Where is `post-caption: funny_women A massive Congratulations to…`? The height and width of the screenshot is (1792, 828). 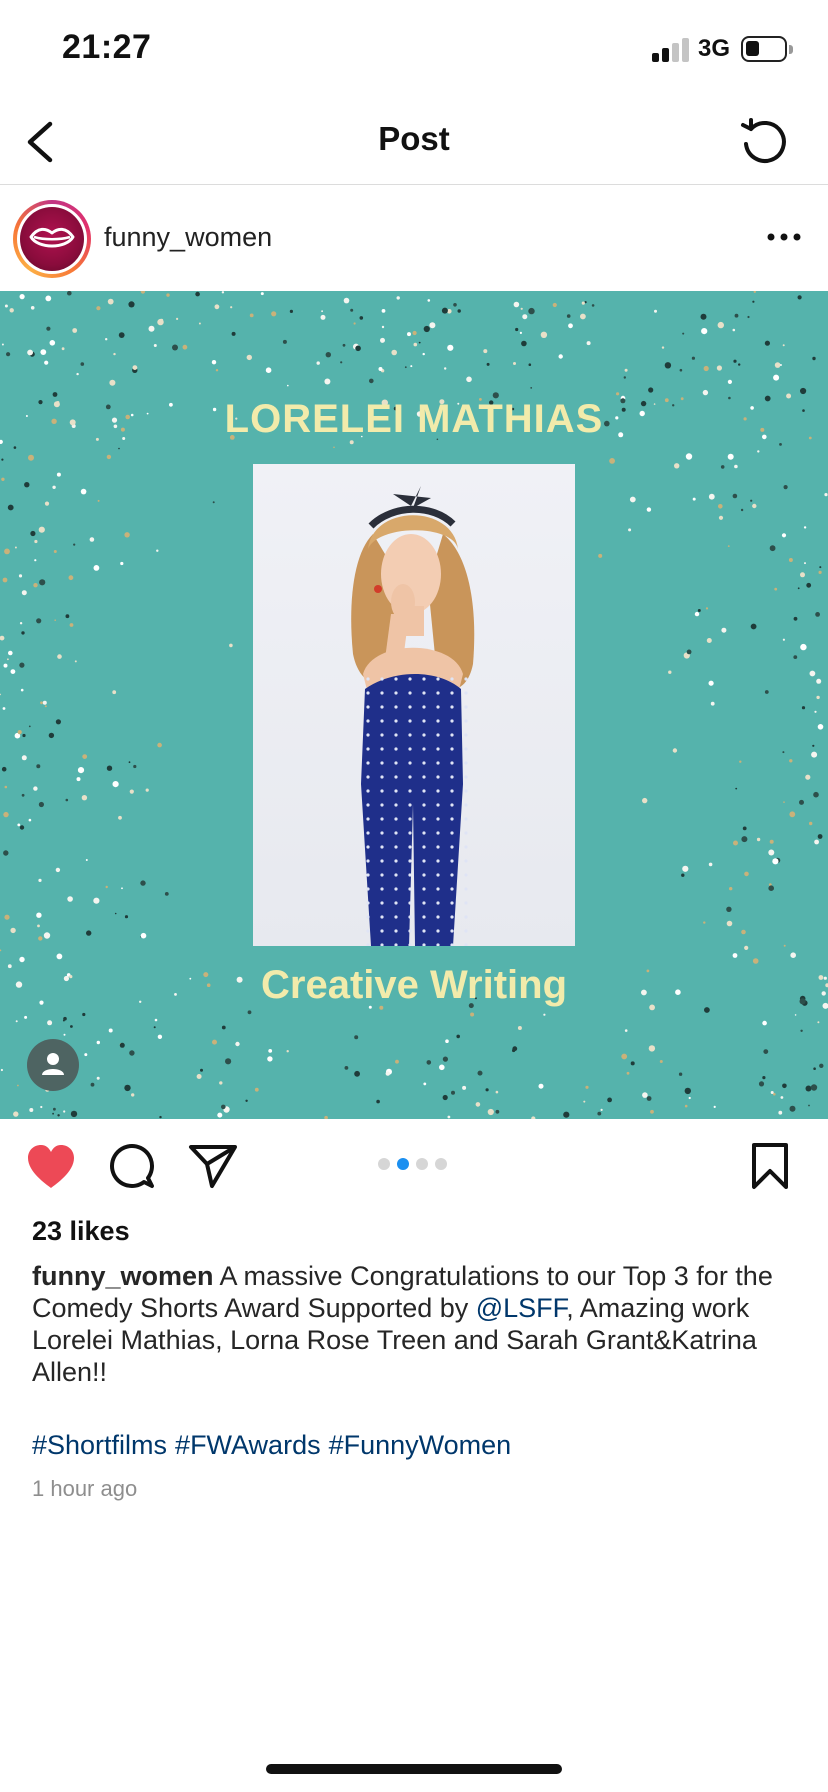
post-caption: funny_women A massive Congratulations to… is located at coordinates (417, 1324).